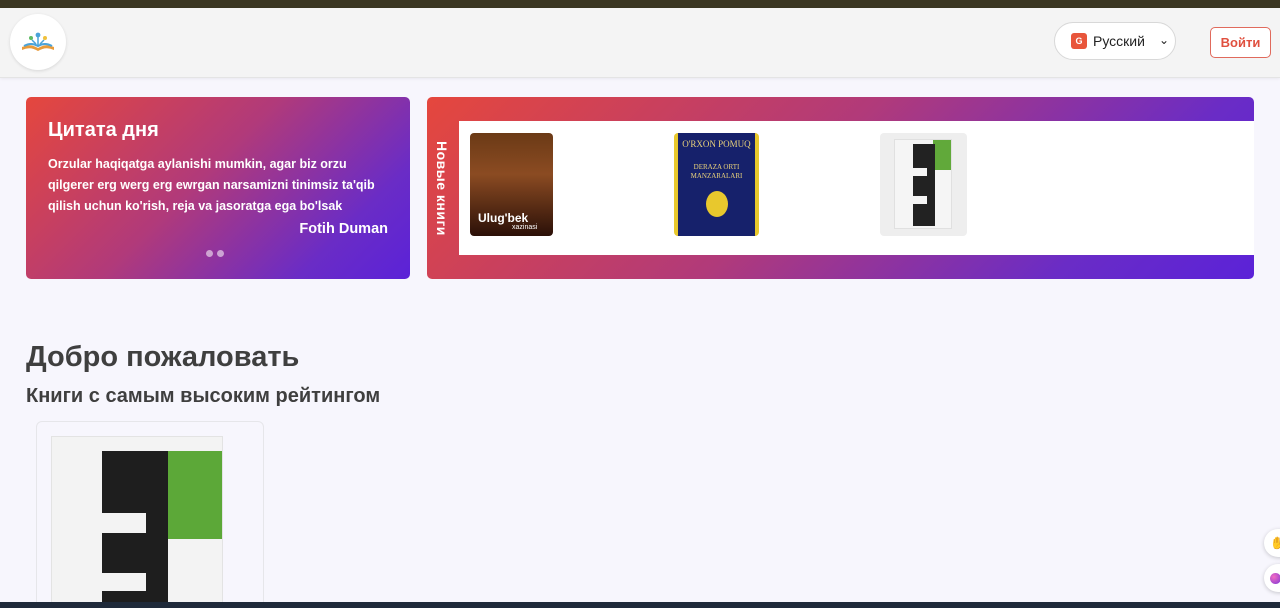 This screenshot has height=608, width=1280. Describe the element at coordinates (203, 396) in the screenshot. I see `top-rated-heading: Книги с самым высоким рейтингом` at that location.